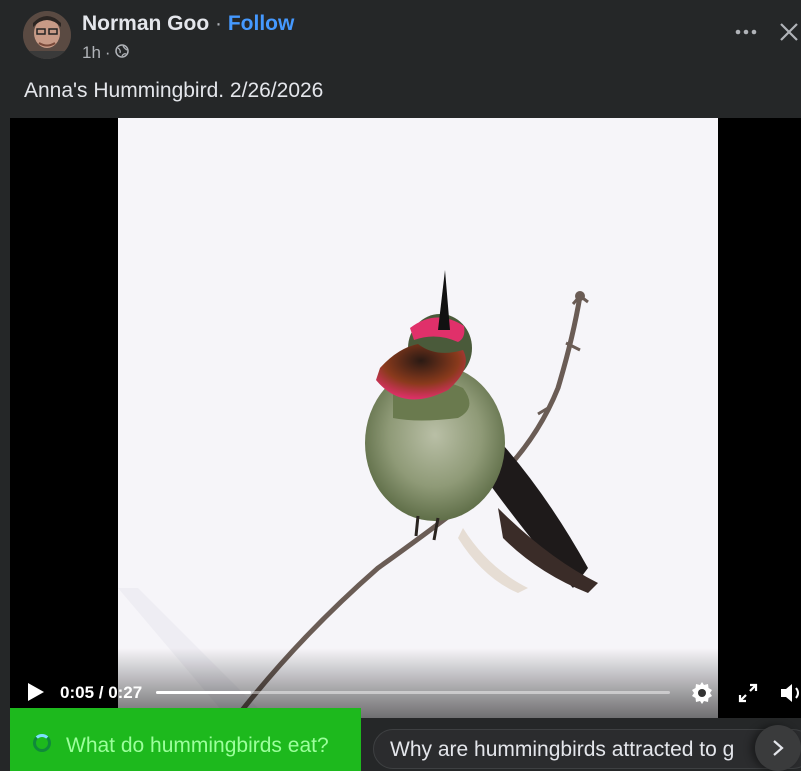 Image resolution: width=801 pixels, height=771 pixels. Describe the element at coordinates (204, 692) in the screenshot. I see `video-progress-fill` at that location.